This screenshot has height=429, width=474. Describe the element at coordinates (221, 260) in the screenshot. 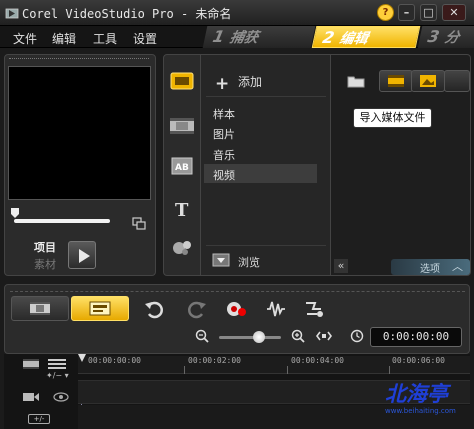

I see `browse-icon` at that location.